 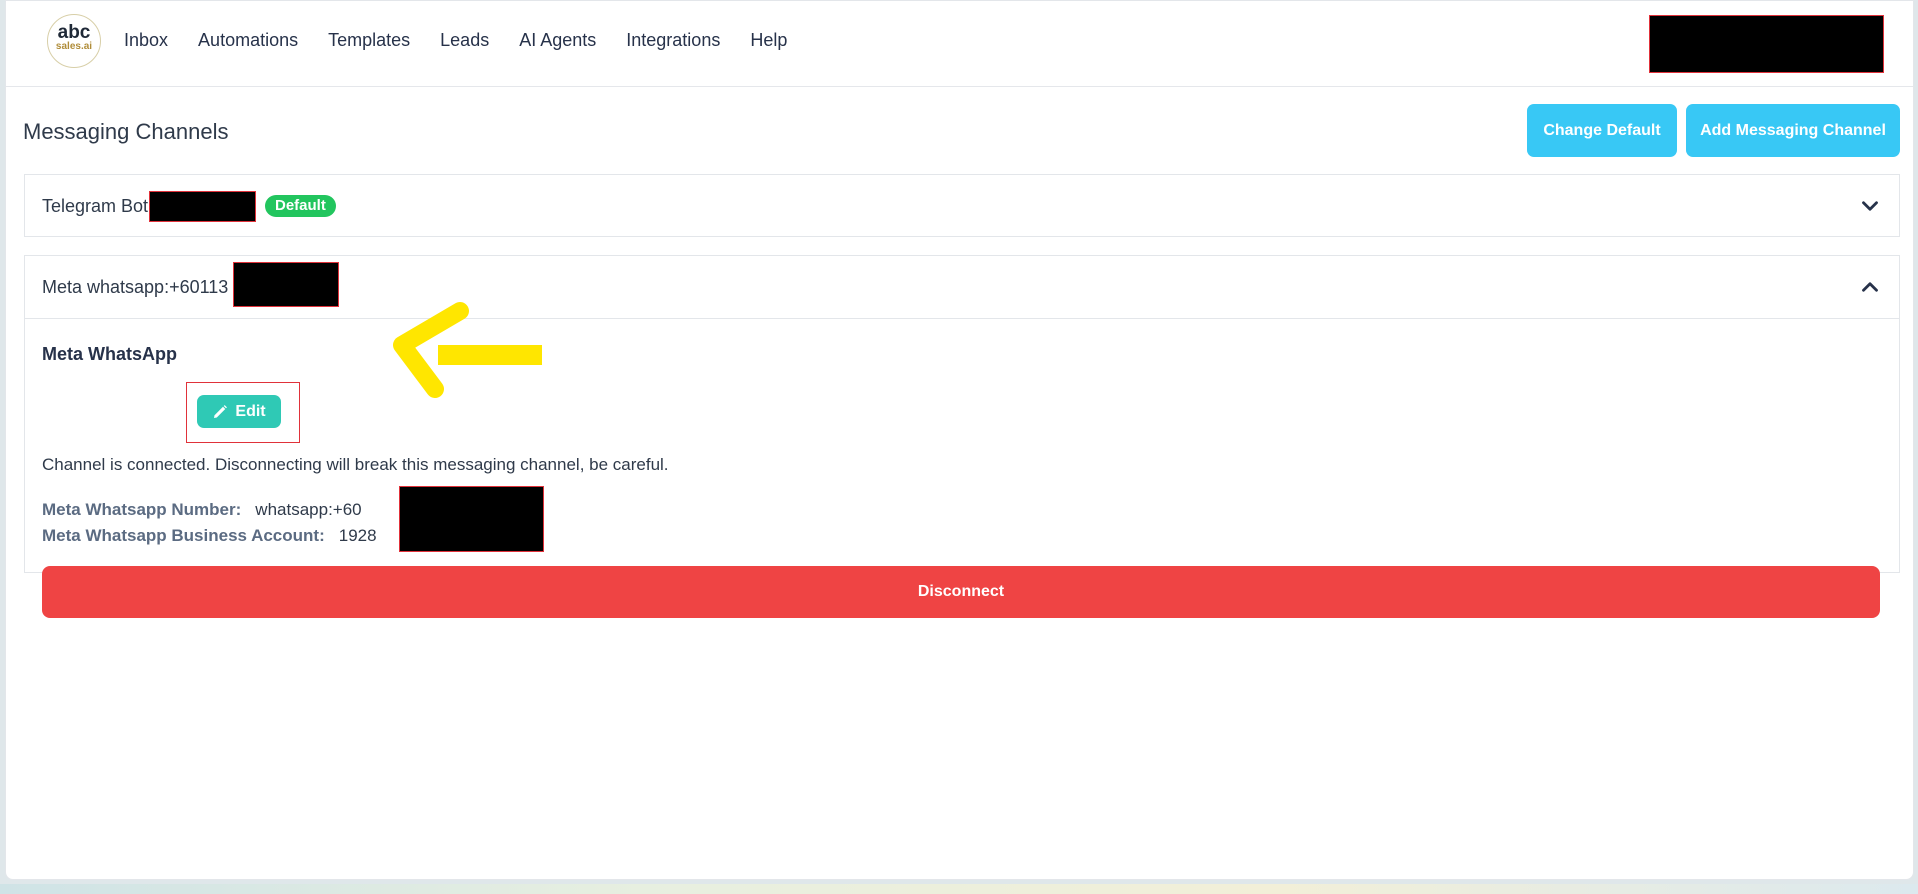 What do you see at coordinates (183, 535) in the screenshot?
I see `business-account-label: Meta Whatsapp Business Account:` at bounding box center [183, 535].